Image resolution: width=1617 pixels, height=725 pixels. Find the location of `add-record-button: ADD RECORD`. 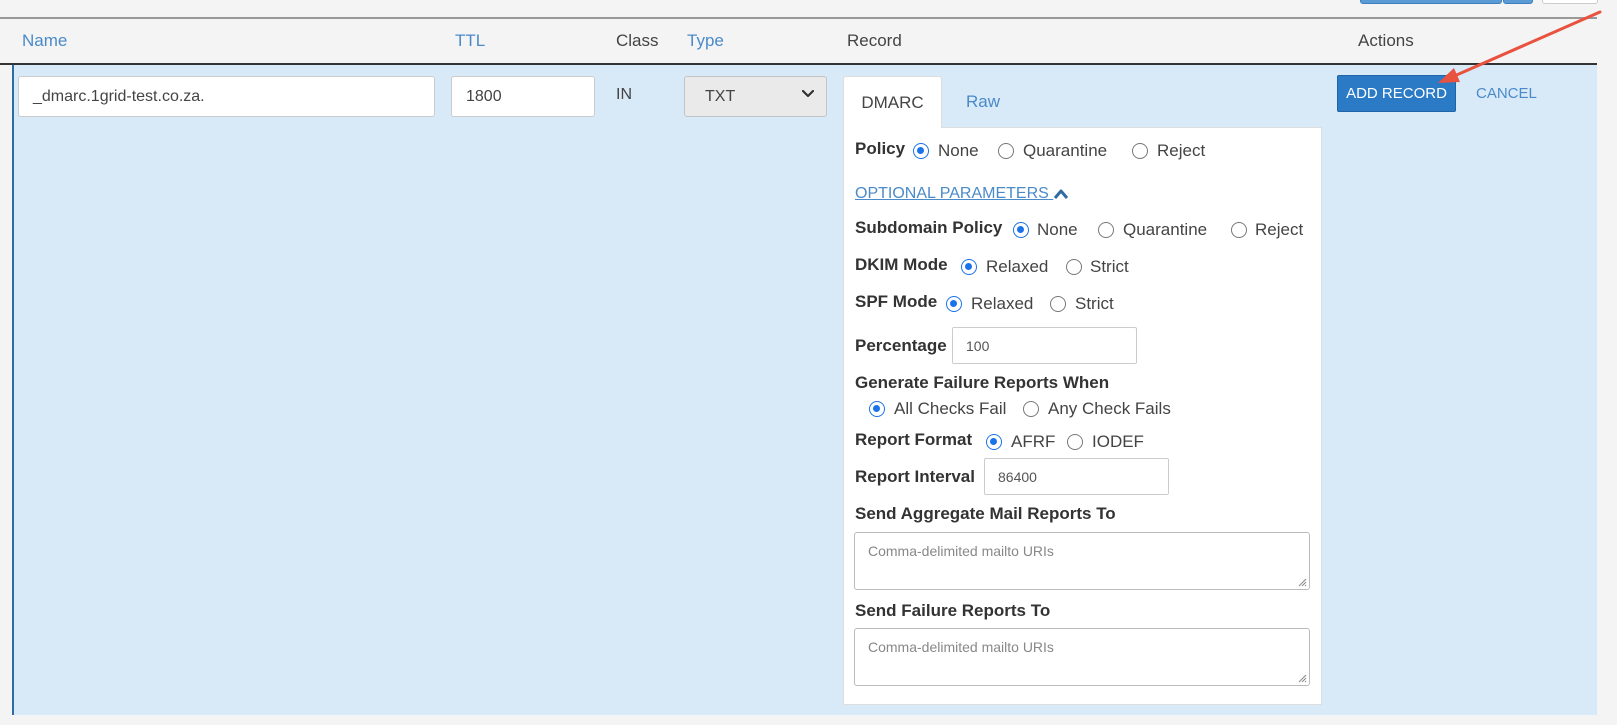

add-record-button: ADD RECORD is located at coordinates (1396, 93).